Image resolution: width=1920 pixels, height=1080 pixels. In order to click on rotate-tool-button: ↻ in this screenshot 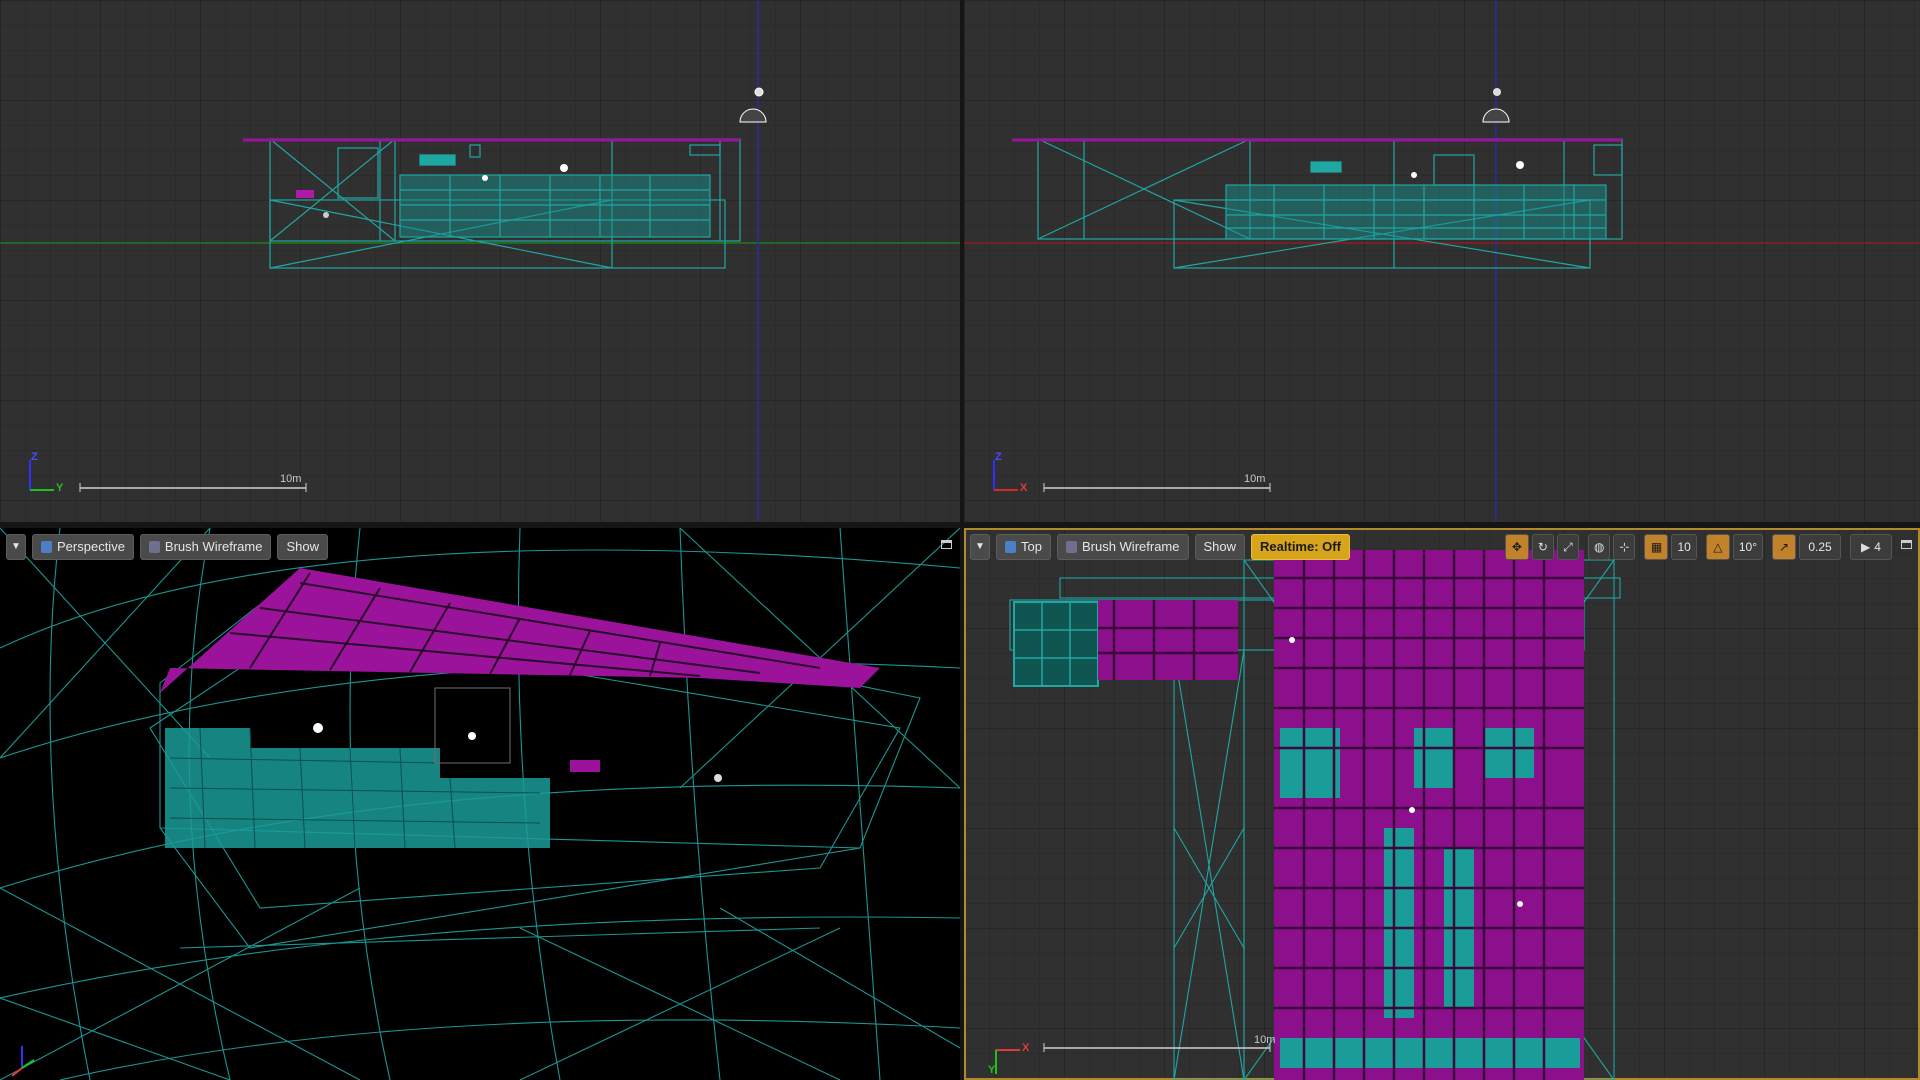, I will do `click(1542, 547)`.